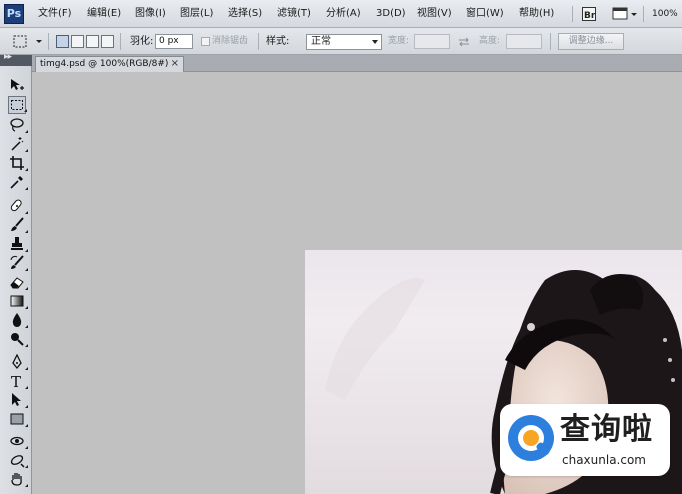  What do you see at coordinates (294, 14) in the screenshot?
I see `menu-filter: 滤镜(T)` at bounding box center [294, 14].